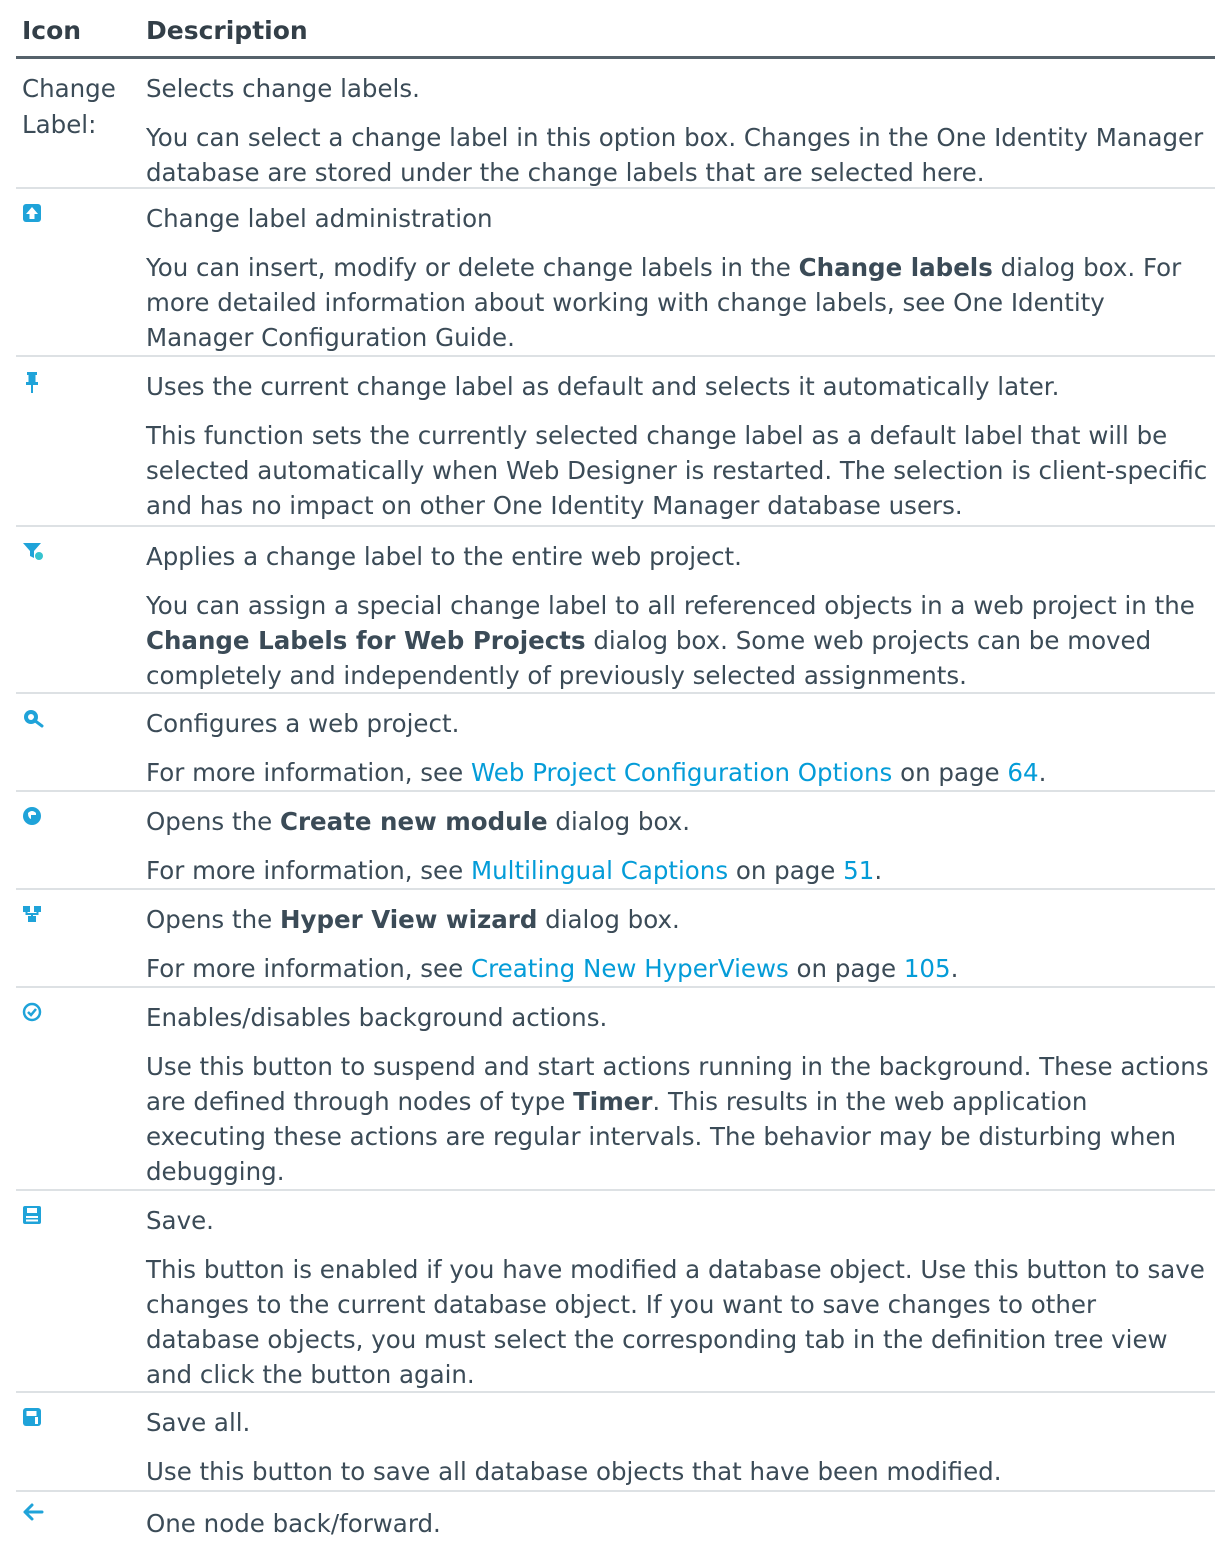  I want to click on row-title: Configures a web project., so click(303, 723).